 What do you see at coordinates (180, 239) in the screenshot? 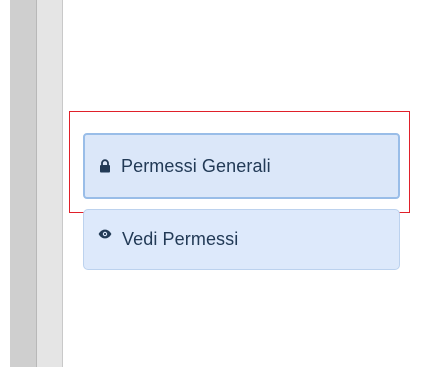
I see `view-permissions-label: Vedi Permessi` at bounding box center [180, 239].